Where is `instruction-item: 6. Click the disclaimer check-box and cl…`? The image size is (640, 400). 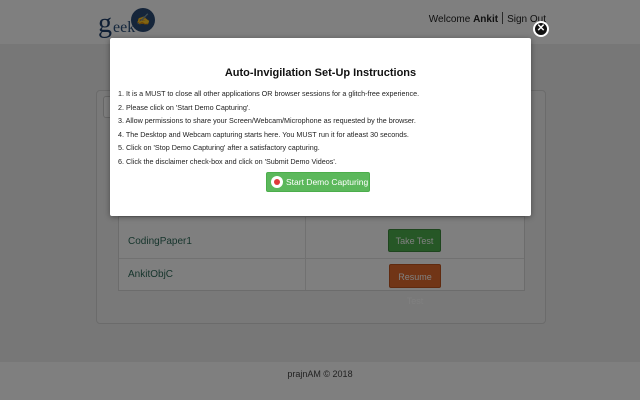 instruction-item: 6. Click the disclaimer check-box and cl… is located at coordinates (227, 161).